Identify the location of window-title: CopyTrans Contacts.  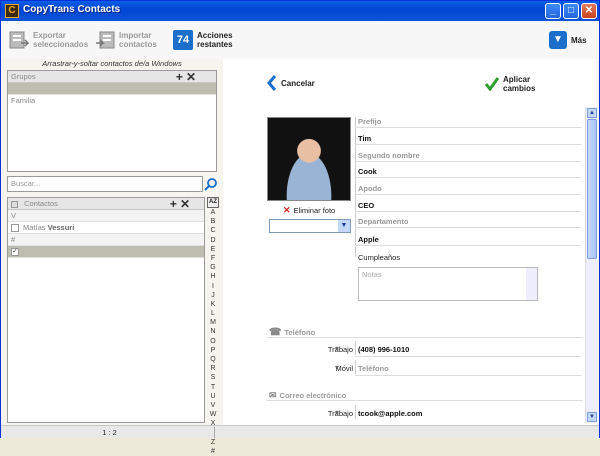
(72, 9).